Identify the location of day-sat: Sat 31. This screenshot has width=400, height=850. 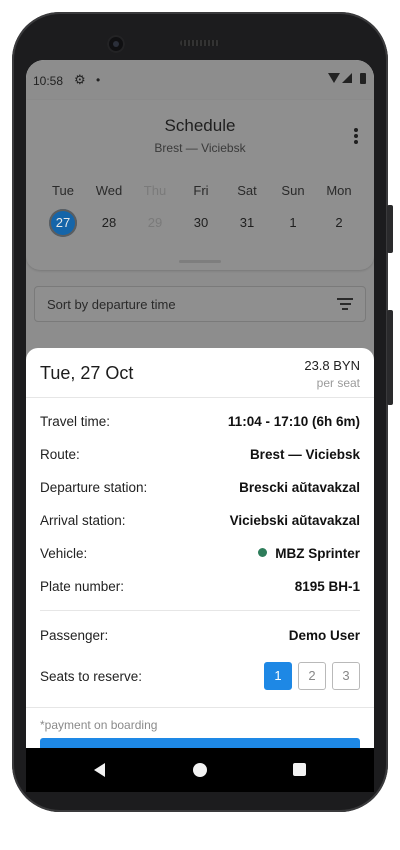
(247, 210).